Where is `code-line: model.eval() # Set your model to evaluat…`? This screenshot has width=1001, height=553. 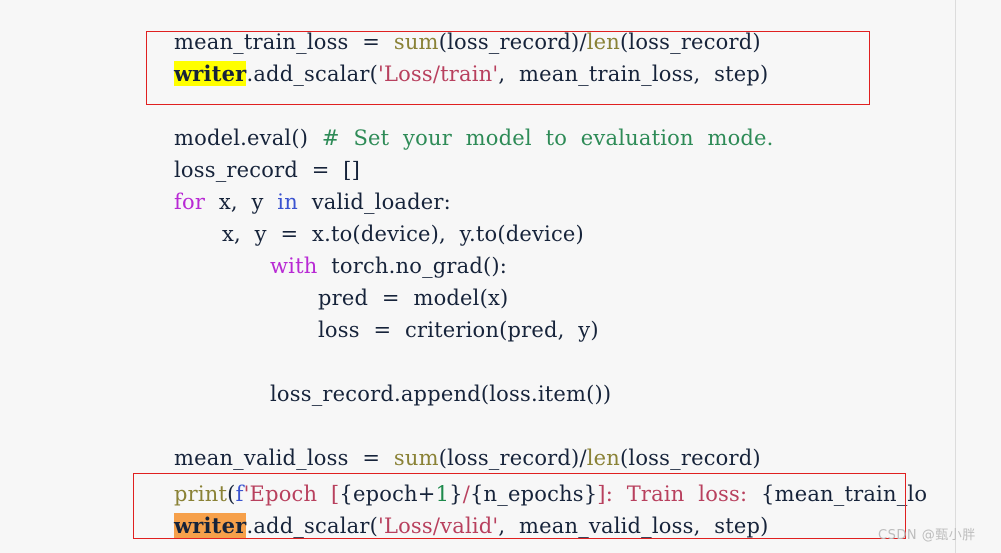
code-line: model.eval() # Set your model to evaluat… is located at coordinates (474, 138).